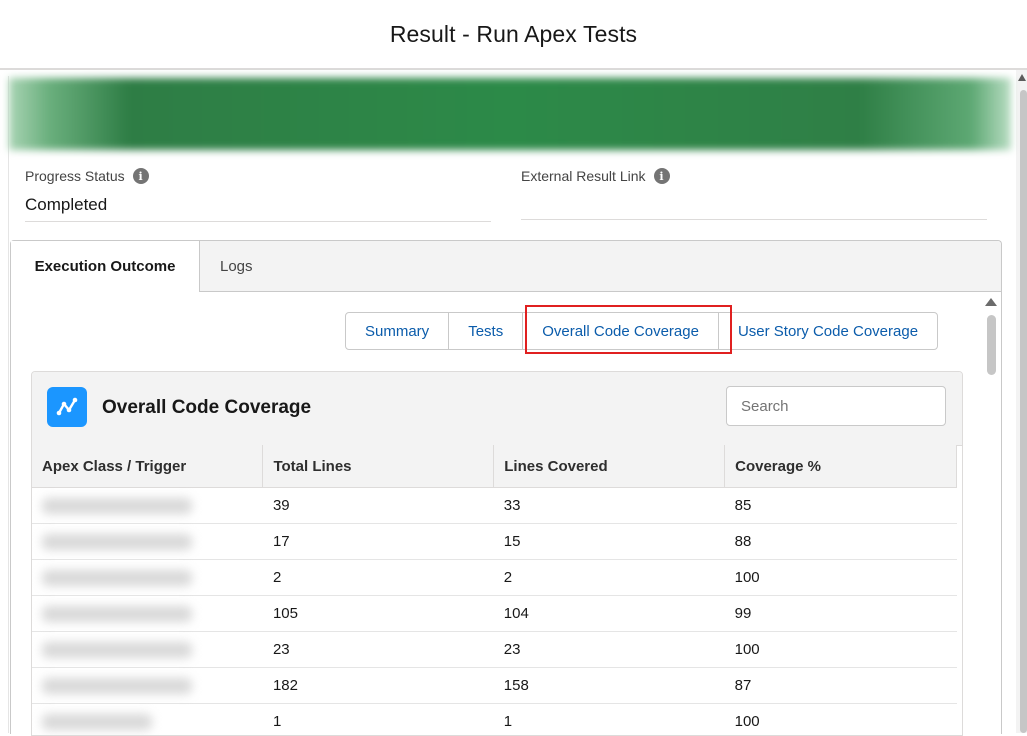 This screenshot has width=1027, height=736. I want to click on progress-status-value: Completed, so click(258, 206).